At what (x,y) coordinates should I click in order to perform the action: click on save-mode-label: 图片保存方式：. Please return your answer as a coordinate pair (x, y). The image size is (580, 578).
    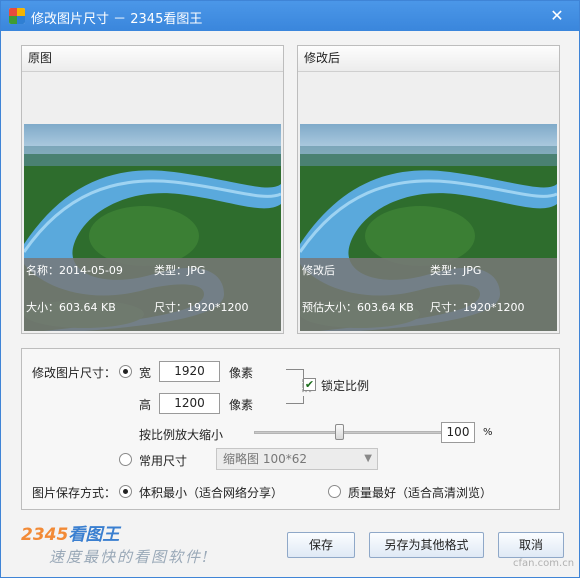
    Looking at the image, I should click on (74, 493).